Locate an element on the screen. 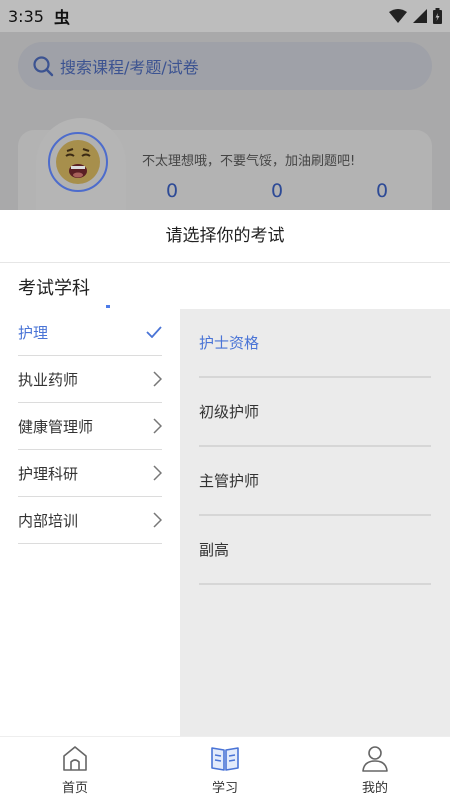  status-icons is located at coordinates (415, 16).